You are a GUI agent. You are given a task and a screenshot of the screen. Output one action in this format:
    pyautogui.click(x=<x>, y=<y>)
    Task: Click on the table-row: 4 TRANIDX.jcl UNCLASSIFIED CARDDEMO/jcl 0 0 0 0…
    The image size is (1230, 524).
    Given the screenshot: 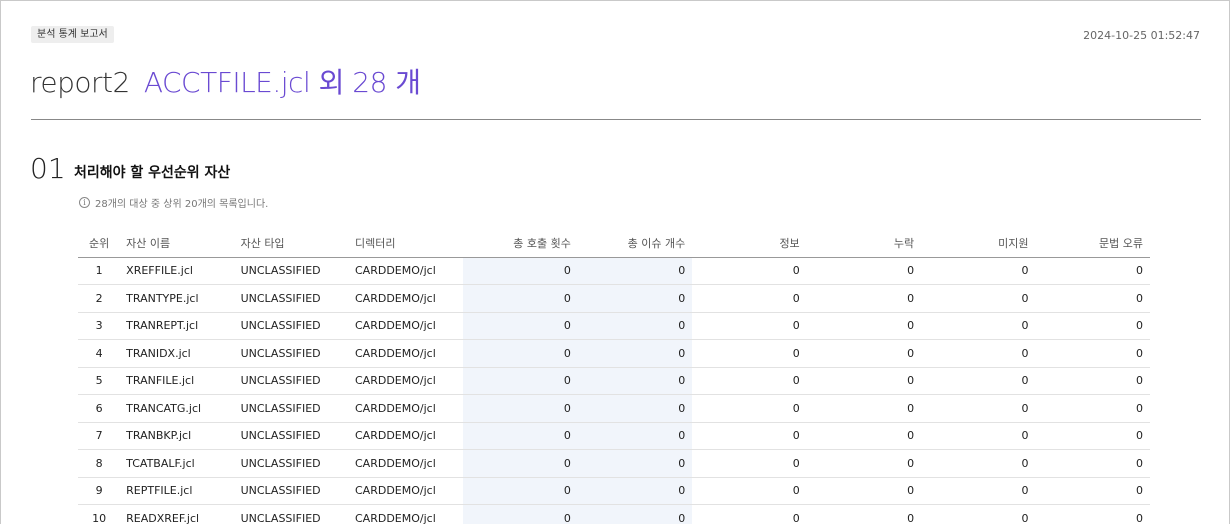 What is the action you would take?
    pyautogui.click(x=614, y=353)
    